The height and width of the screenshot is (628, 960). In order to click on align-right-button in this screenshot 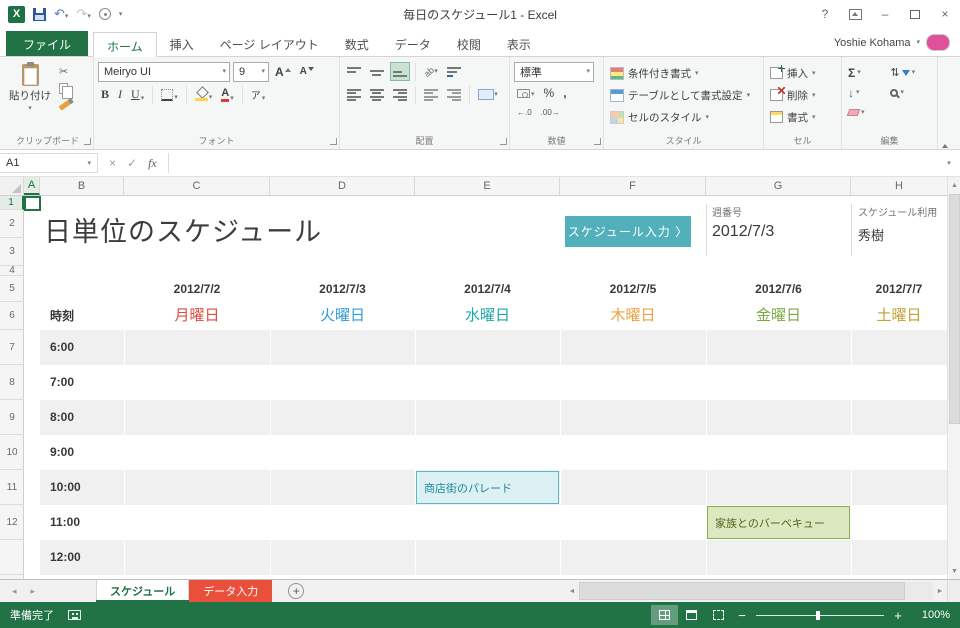, I will do `click(400, 94)`.